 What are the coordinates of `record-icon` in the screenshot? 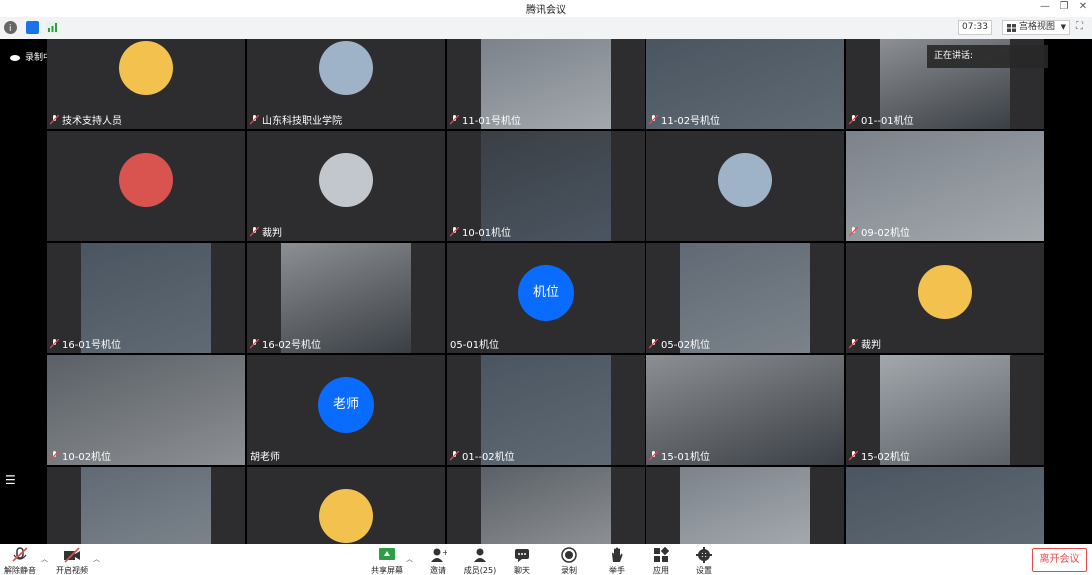 It's located at (569, 555).